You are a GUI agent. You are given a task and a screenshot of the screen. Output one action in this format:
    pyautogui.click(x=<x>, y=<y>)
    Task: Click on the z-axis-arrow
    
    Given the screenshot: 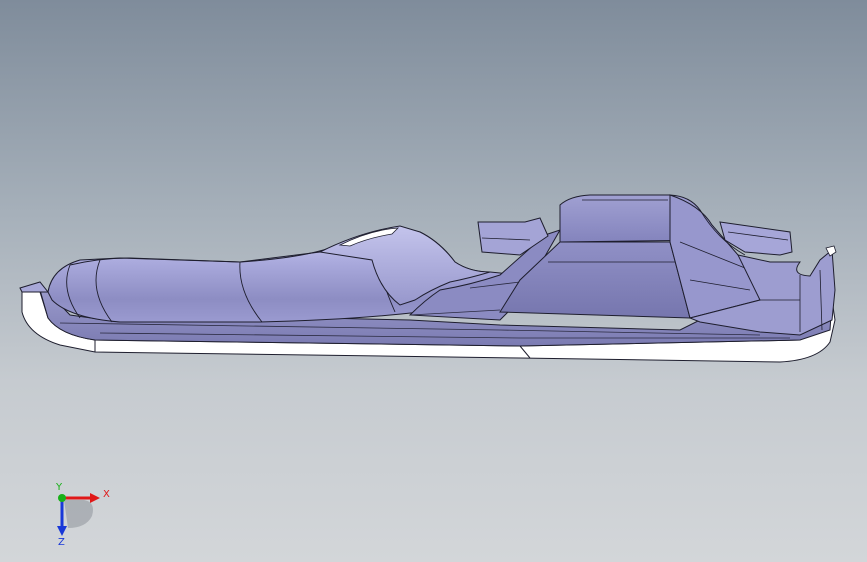 What is the action you would take?
    pyautogui.click(x=62, y=531)
    